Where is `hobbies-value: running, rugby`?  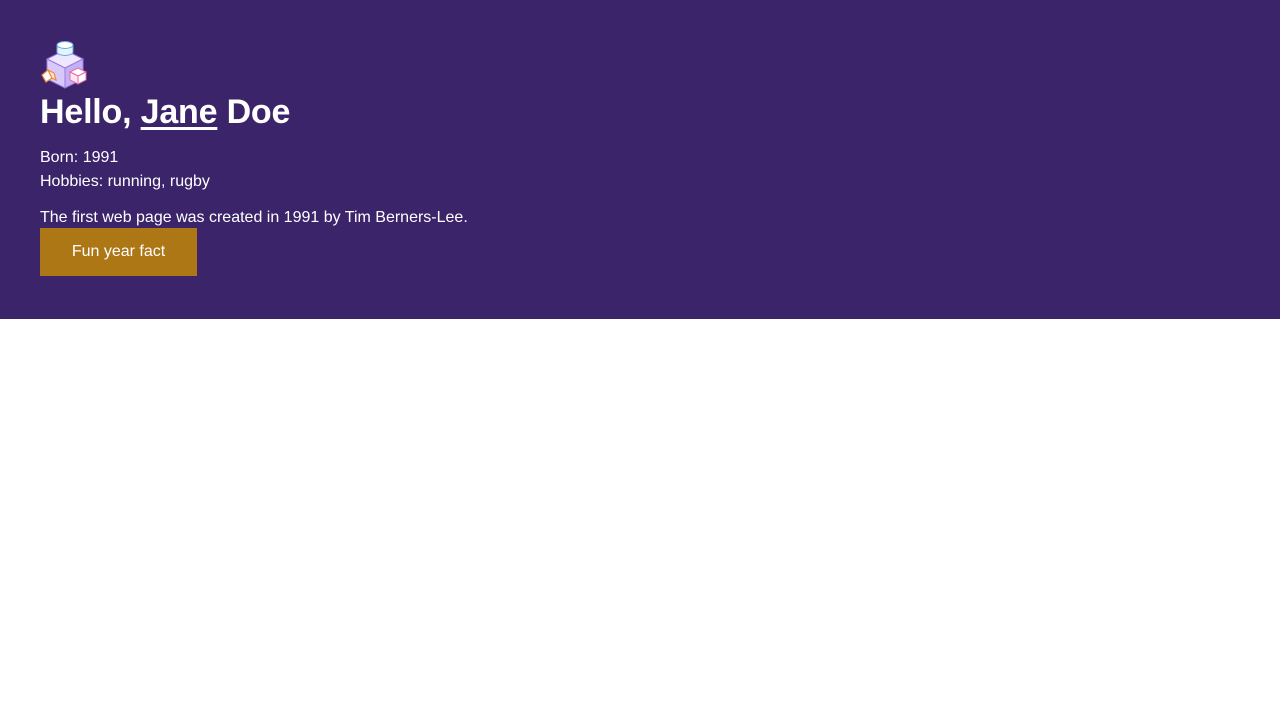 hobbies-value: running, rugby is located at coordinates (158, 181).